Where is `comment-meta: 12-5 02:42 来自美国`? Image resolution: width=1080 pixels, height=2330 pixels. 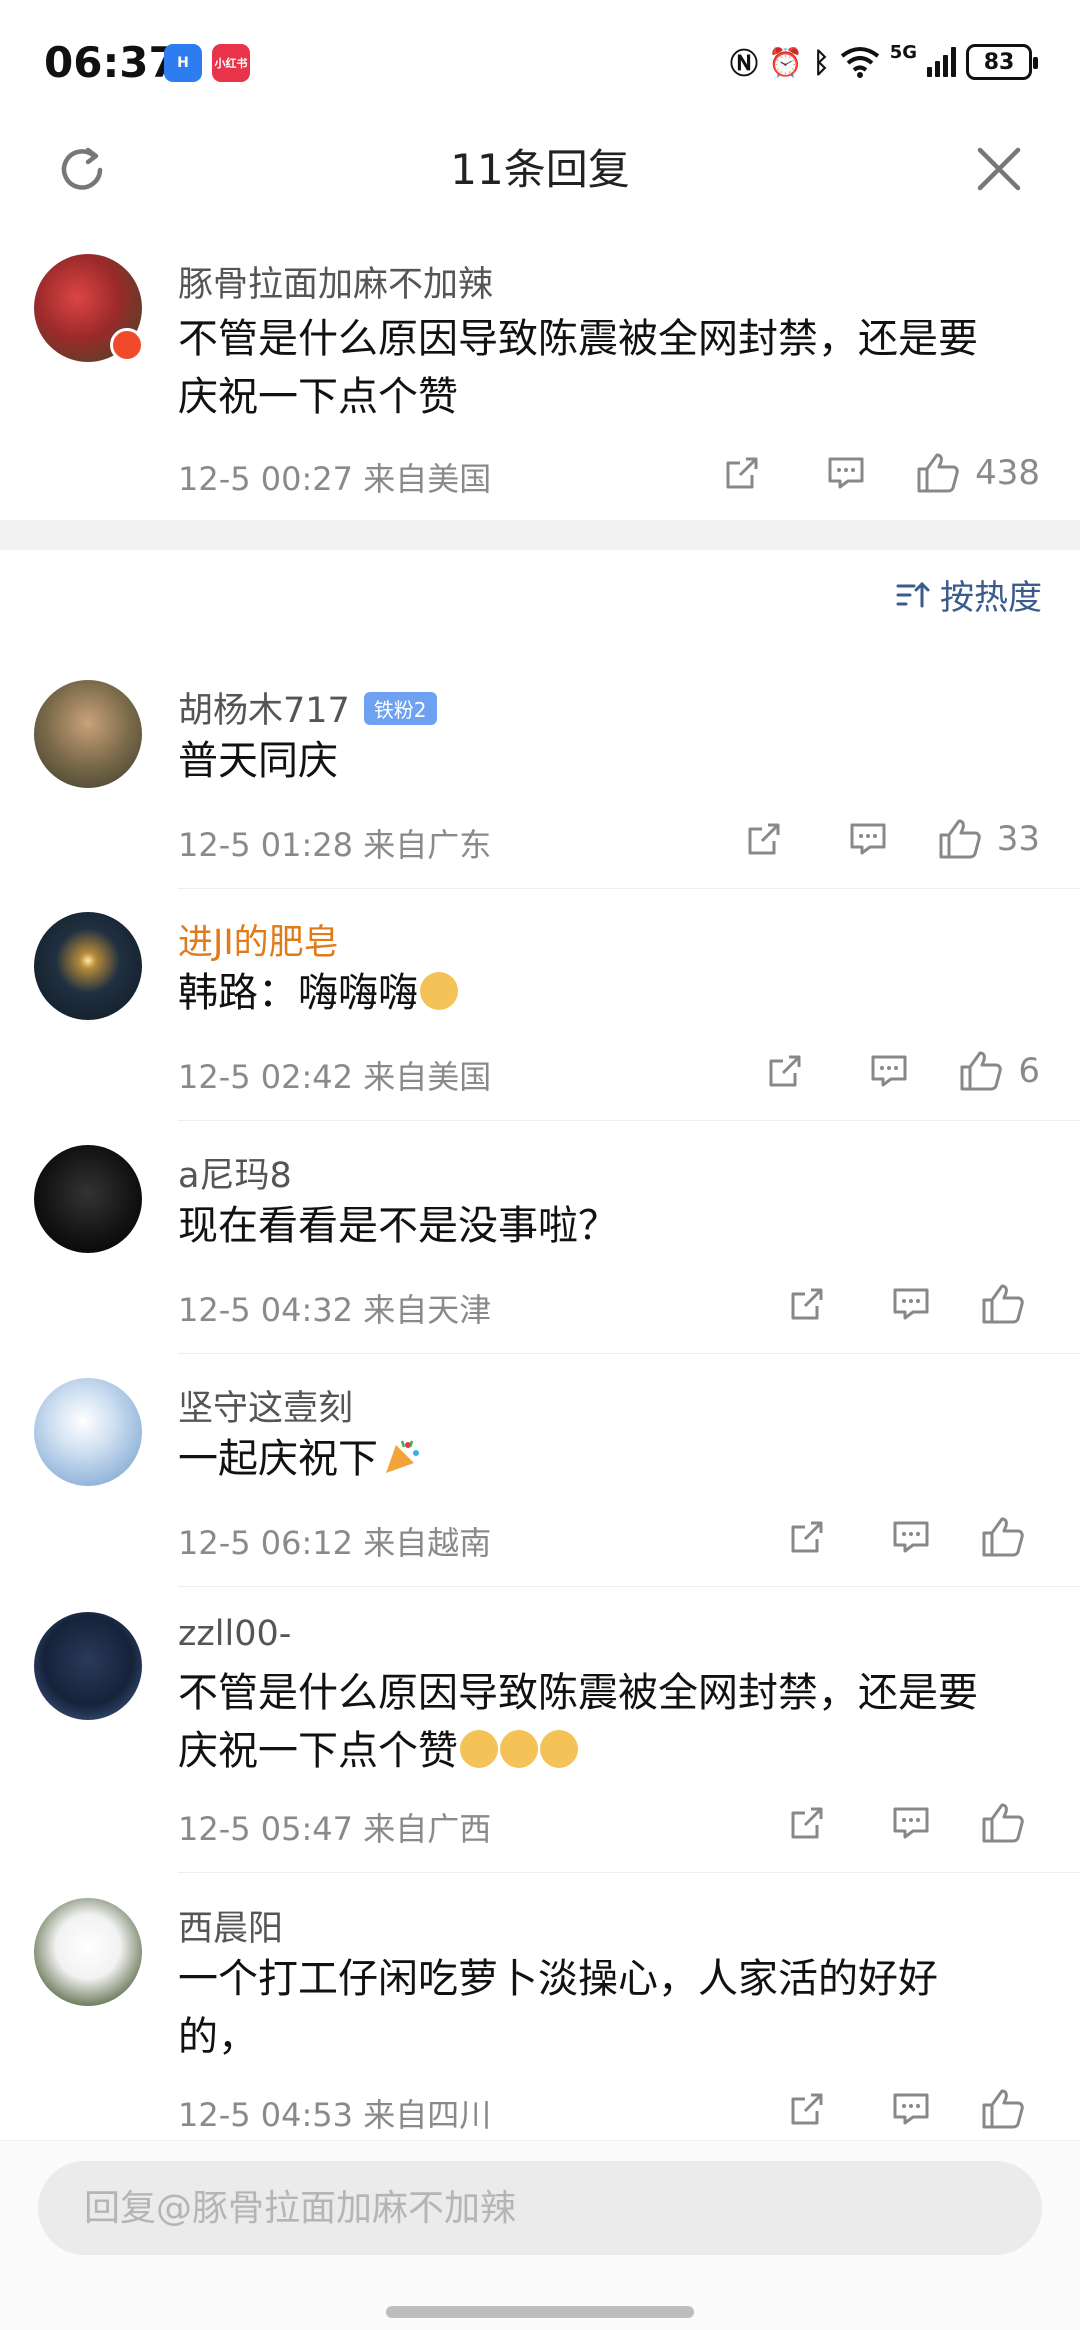
comment-meta: 12-5 02:42 来自美国 is located at coordinates (335, 1077).